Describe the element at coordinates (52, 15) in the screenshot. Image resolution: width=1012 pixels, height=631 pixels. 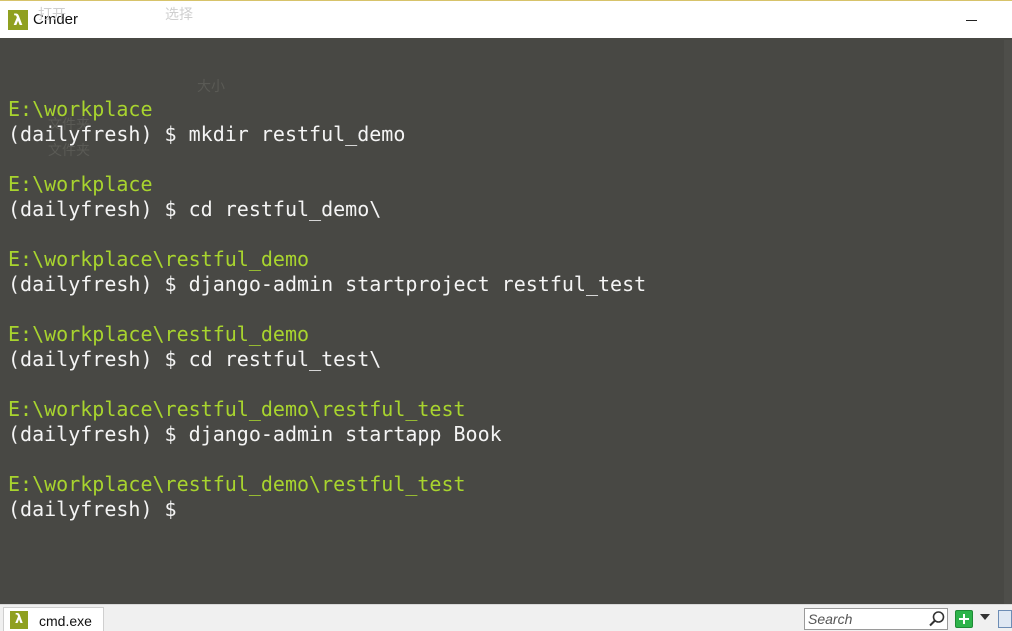
I see `ghost-label-open: 打开` at that location.